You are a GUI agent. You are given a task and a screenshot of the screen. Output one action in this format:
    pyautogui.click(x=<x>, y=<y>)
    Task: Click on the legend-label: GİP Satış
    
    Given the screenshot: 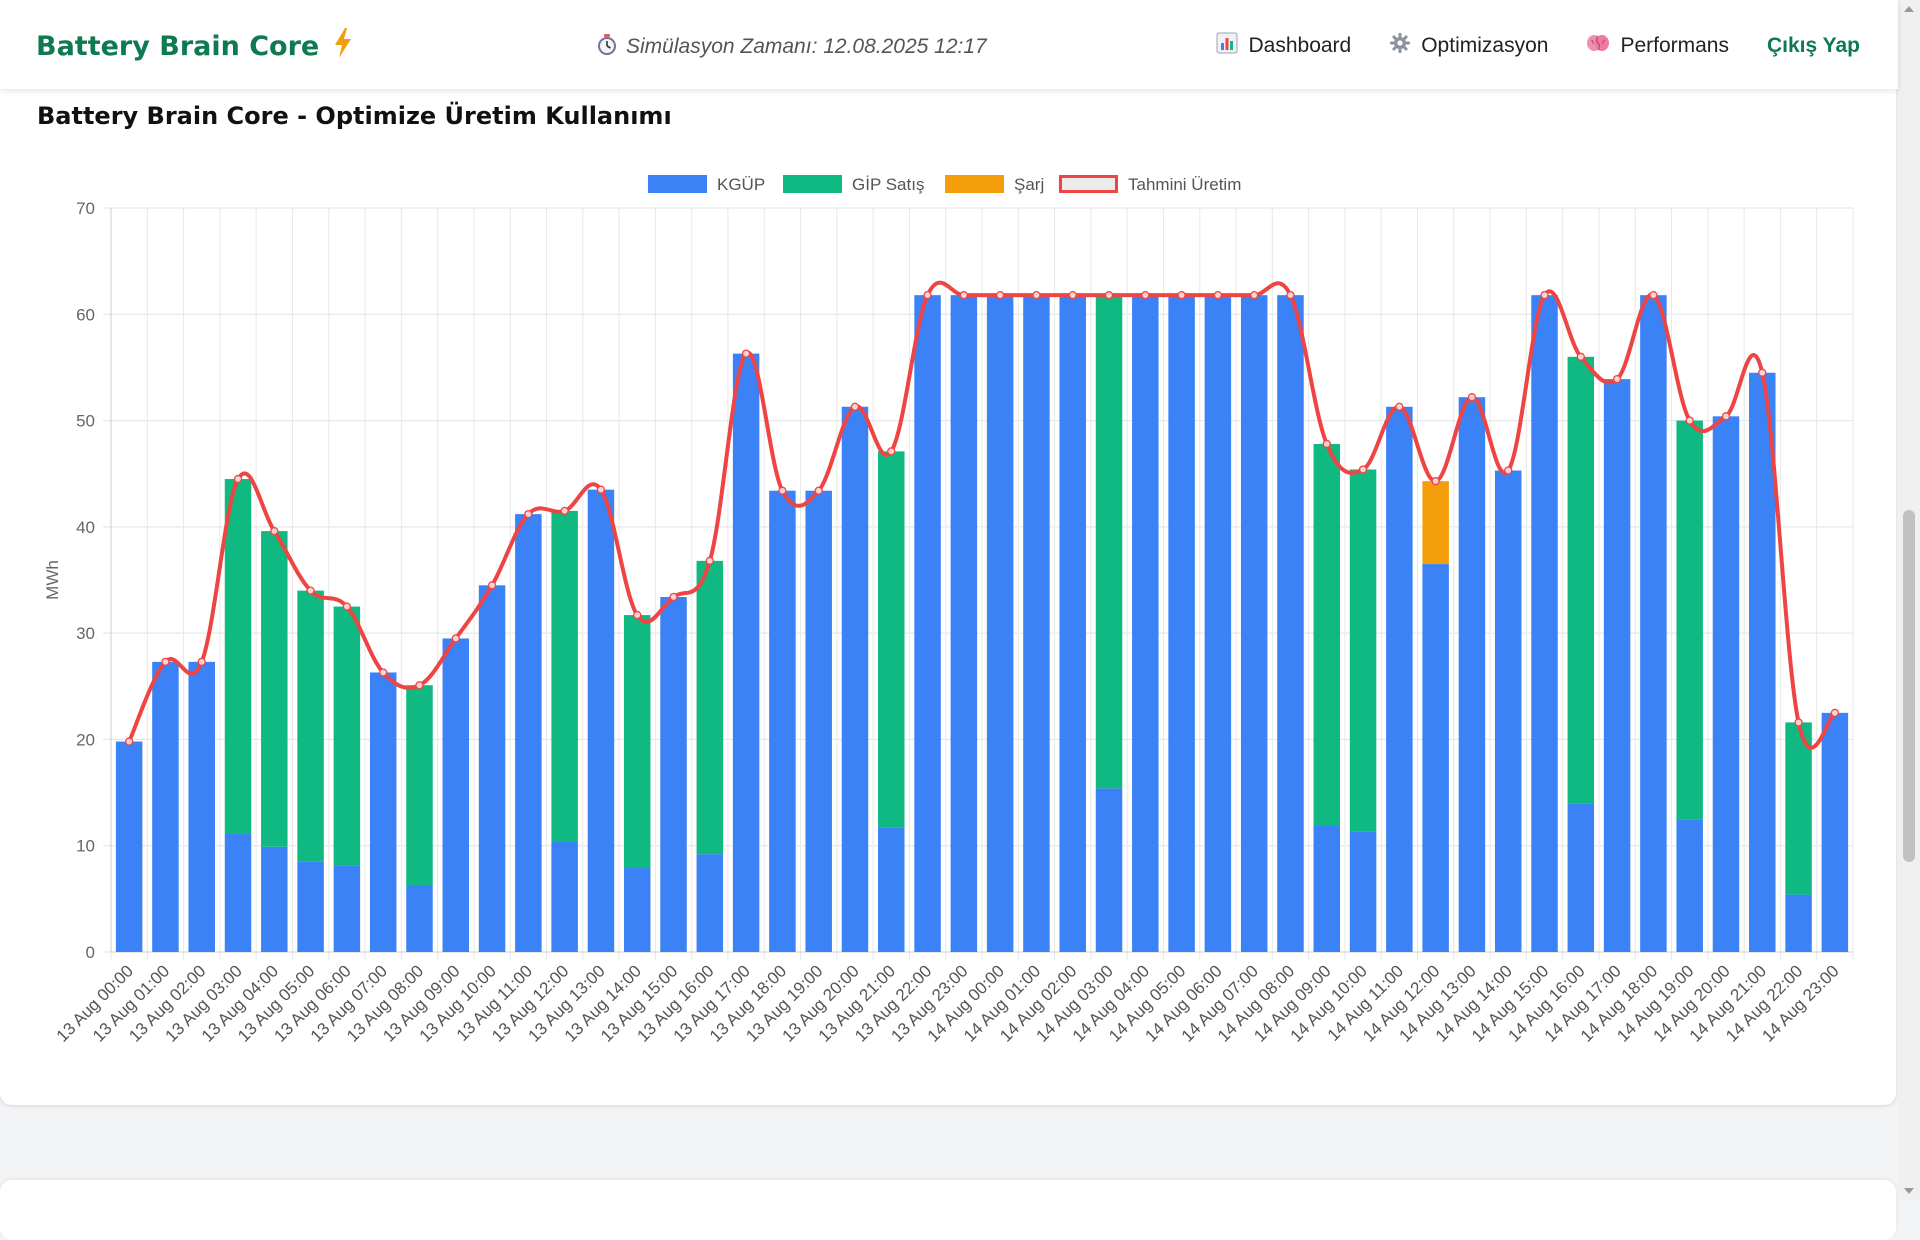 What is the action you would take?
    pyautogui.click(x=888, y=184)
    